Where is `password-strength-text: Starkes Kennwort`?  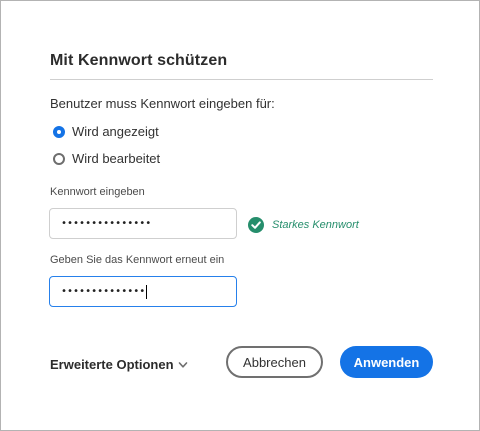
password-strength-text: Starkes Kennwort is located at coordinates (315, 225).